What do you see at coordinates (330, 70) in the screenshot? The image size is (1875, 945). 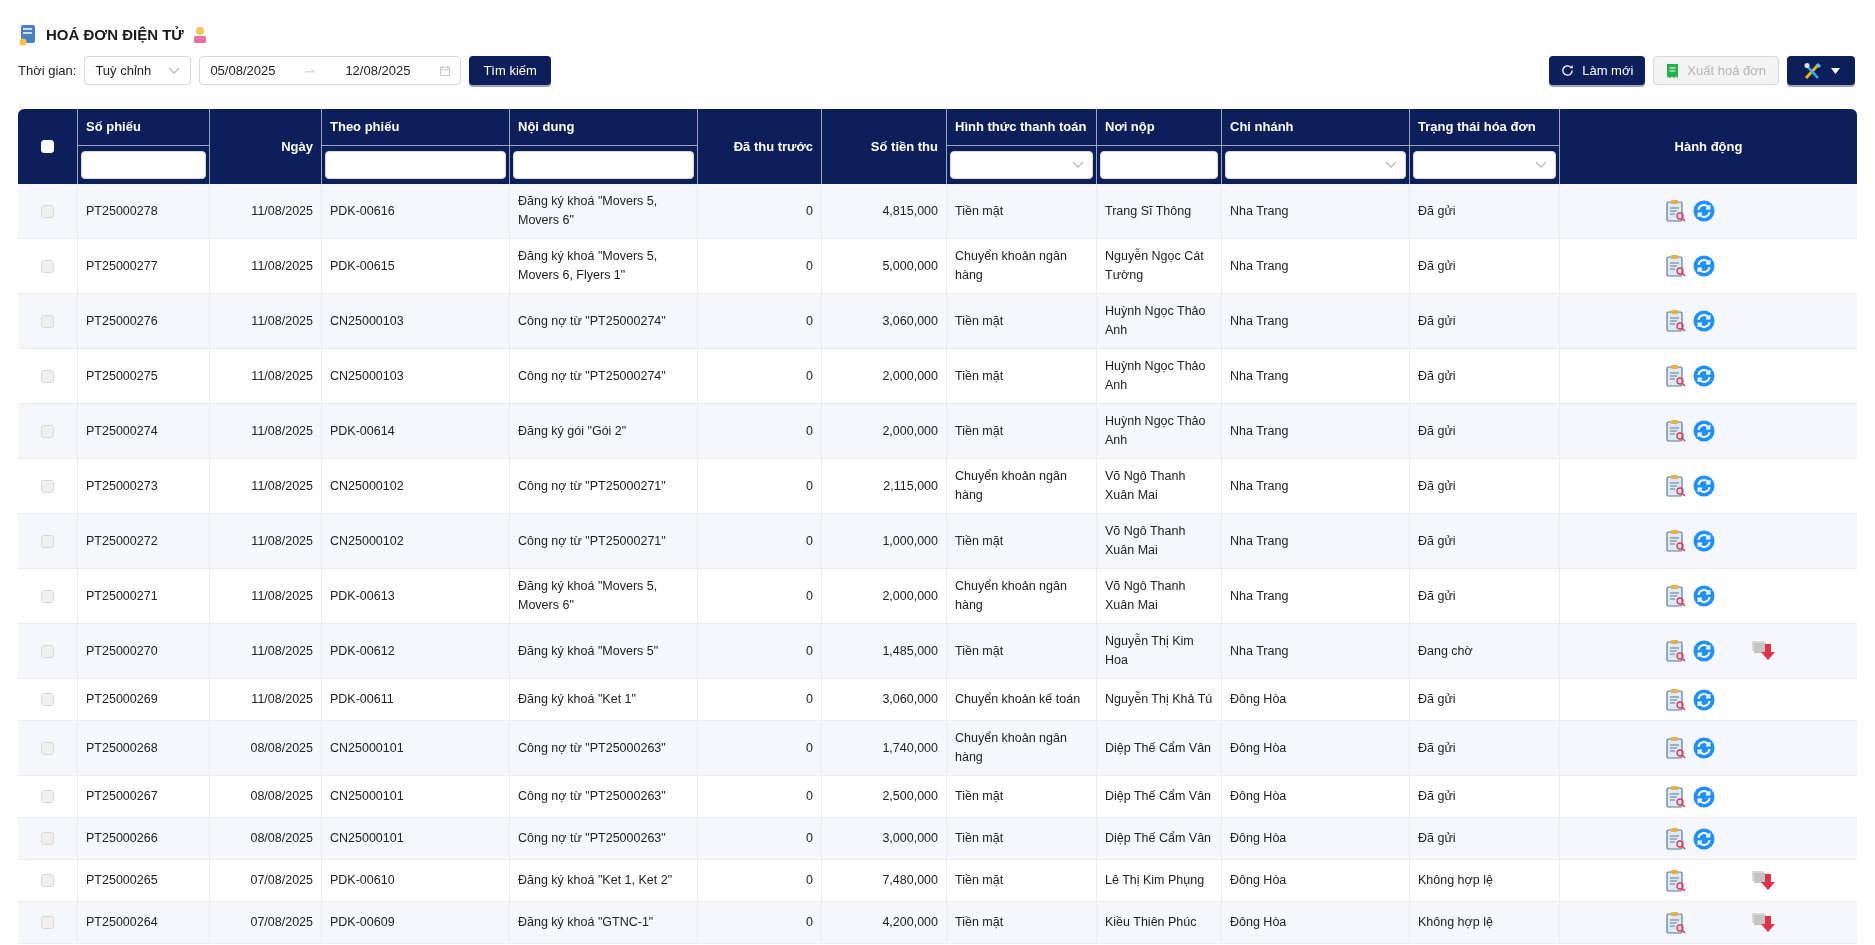 I see `date-range-field: 05/08/2025 12/08/2025` at bounding box center [330, 70].